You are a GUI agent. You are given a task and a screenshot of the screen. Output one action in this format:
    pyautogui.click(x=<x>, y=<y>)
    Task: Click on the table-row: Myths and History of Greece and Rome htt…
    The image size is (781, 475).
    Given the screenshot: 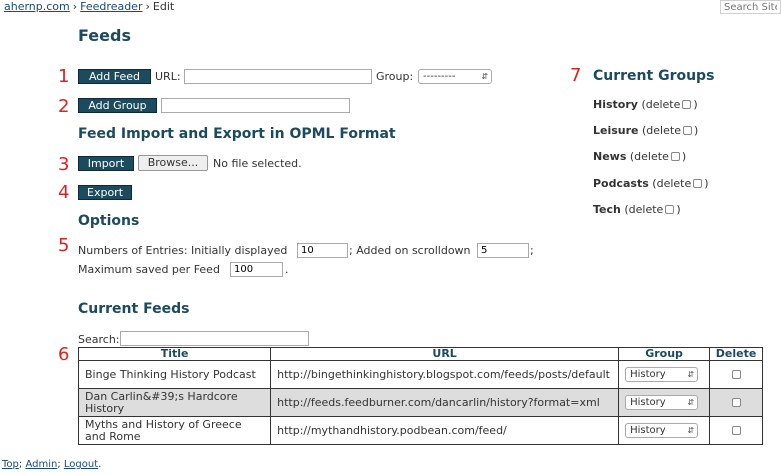 What is the action you would take?
    pyautogui.click(x=420, y=430)
    